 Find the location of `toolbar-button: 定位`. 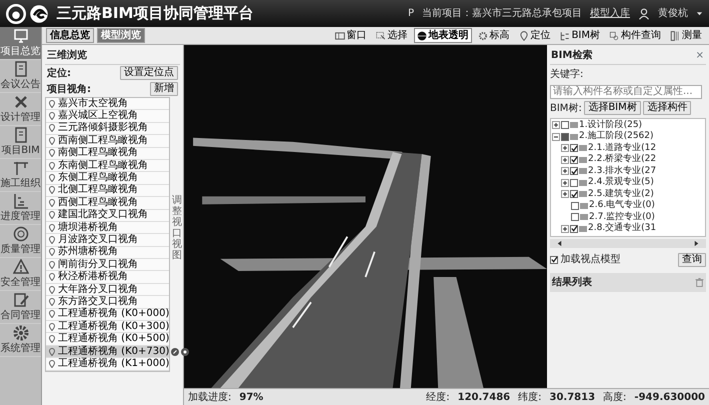

toolbar-button: 定位 is located at coordinates (535, 35).